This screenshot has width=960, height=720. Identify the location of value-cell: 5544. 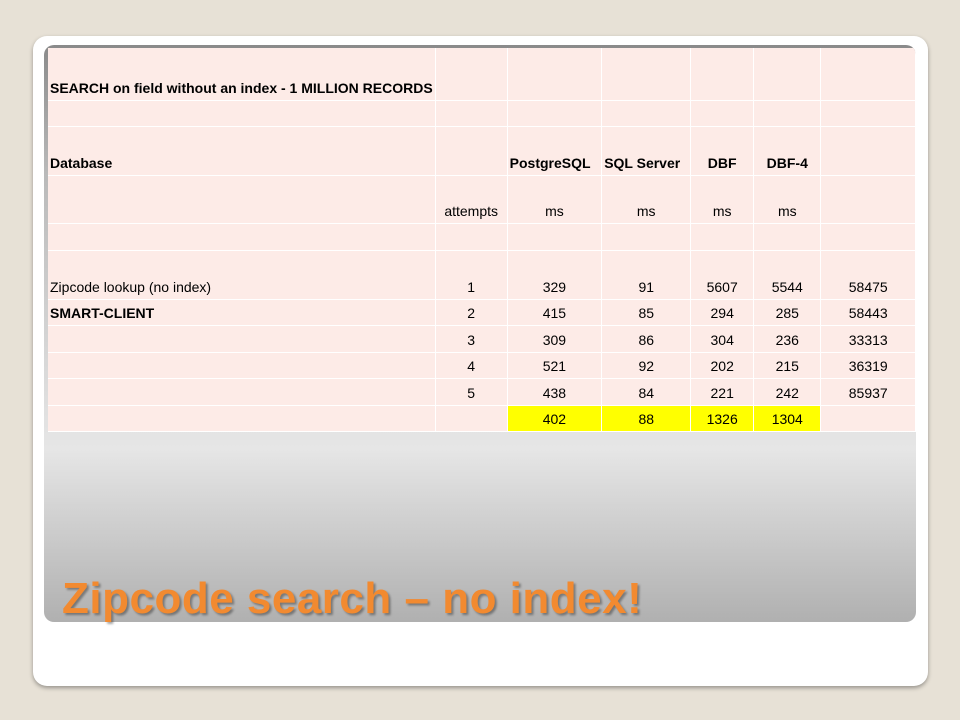
(787, 275).